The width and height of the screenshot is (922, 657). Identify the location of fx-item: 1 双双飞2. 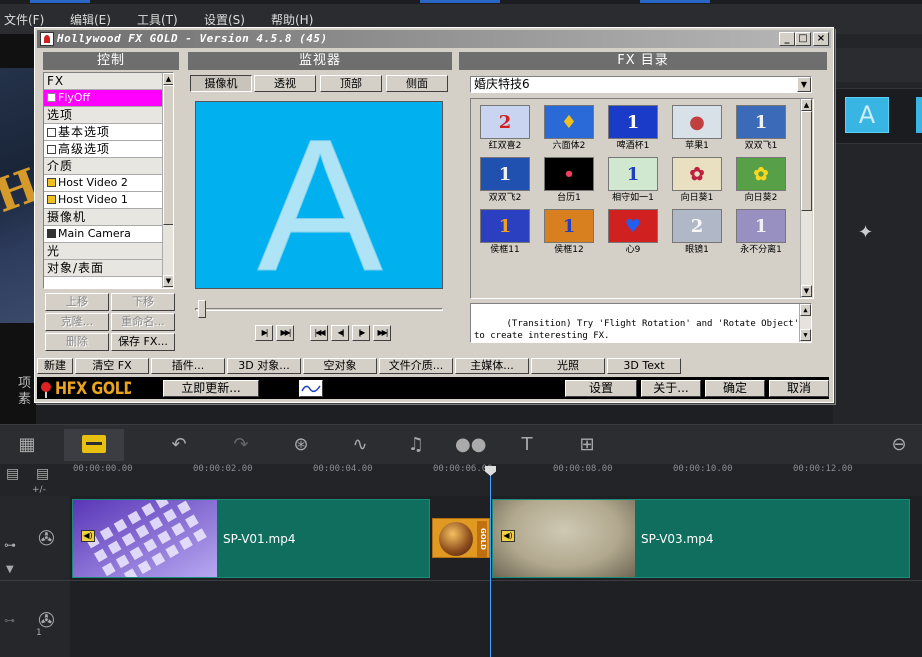
(505, 180).